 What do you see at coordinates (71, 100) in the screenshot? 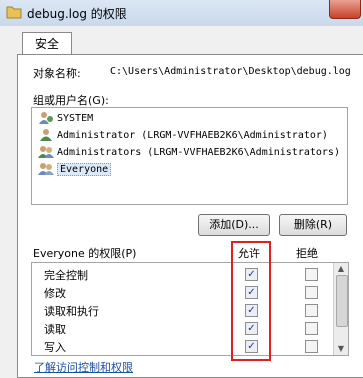
I see `groups-label: 组或用户名(G):` at bounding box center [71, 100].